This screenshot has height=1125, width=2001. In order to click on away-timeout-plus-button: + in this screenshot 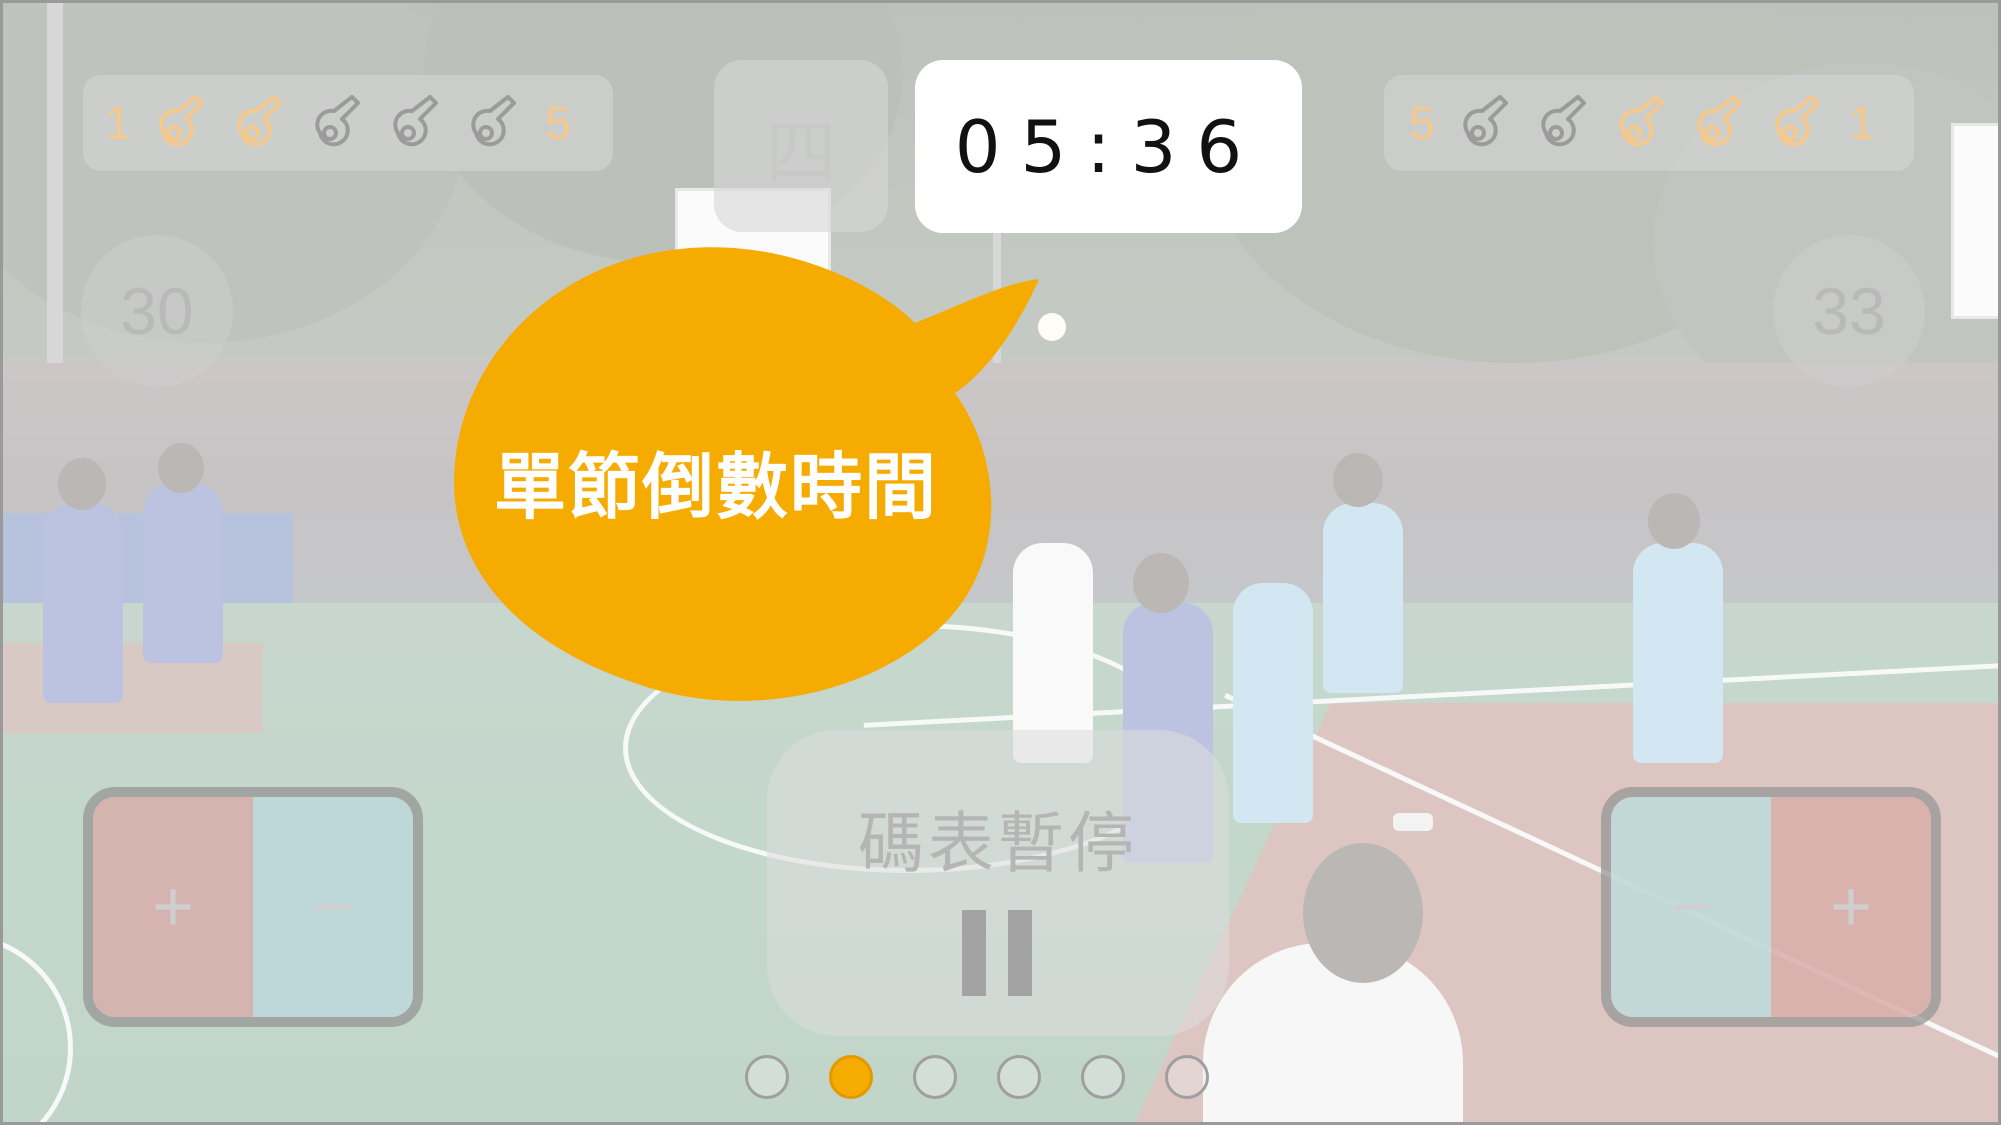, I will do `click(1851, 907)`.